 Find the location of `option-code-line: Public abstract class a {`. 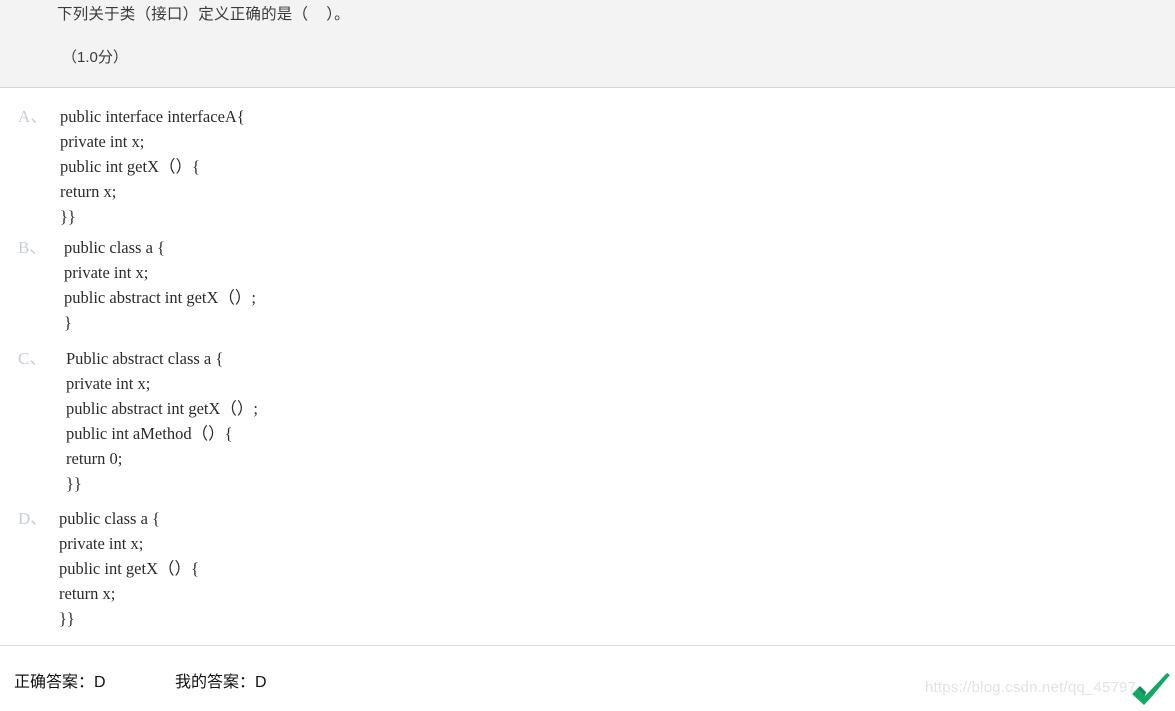

option-code-line: Public abstract class a { is located at coordinates (145, 358).